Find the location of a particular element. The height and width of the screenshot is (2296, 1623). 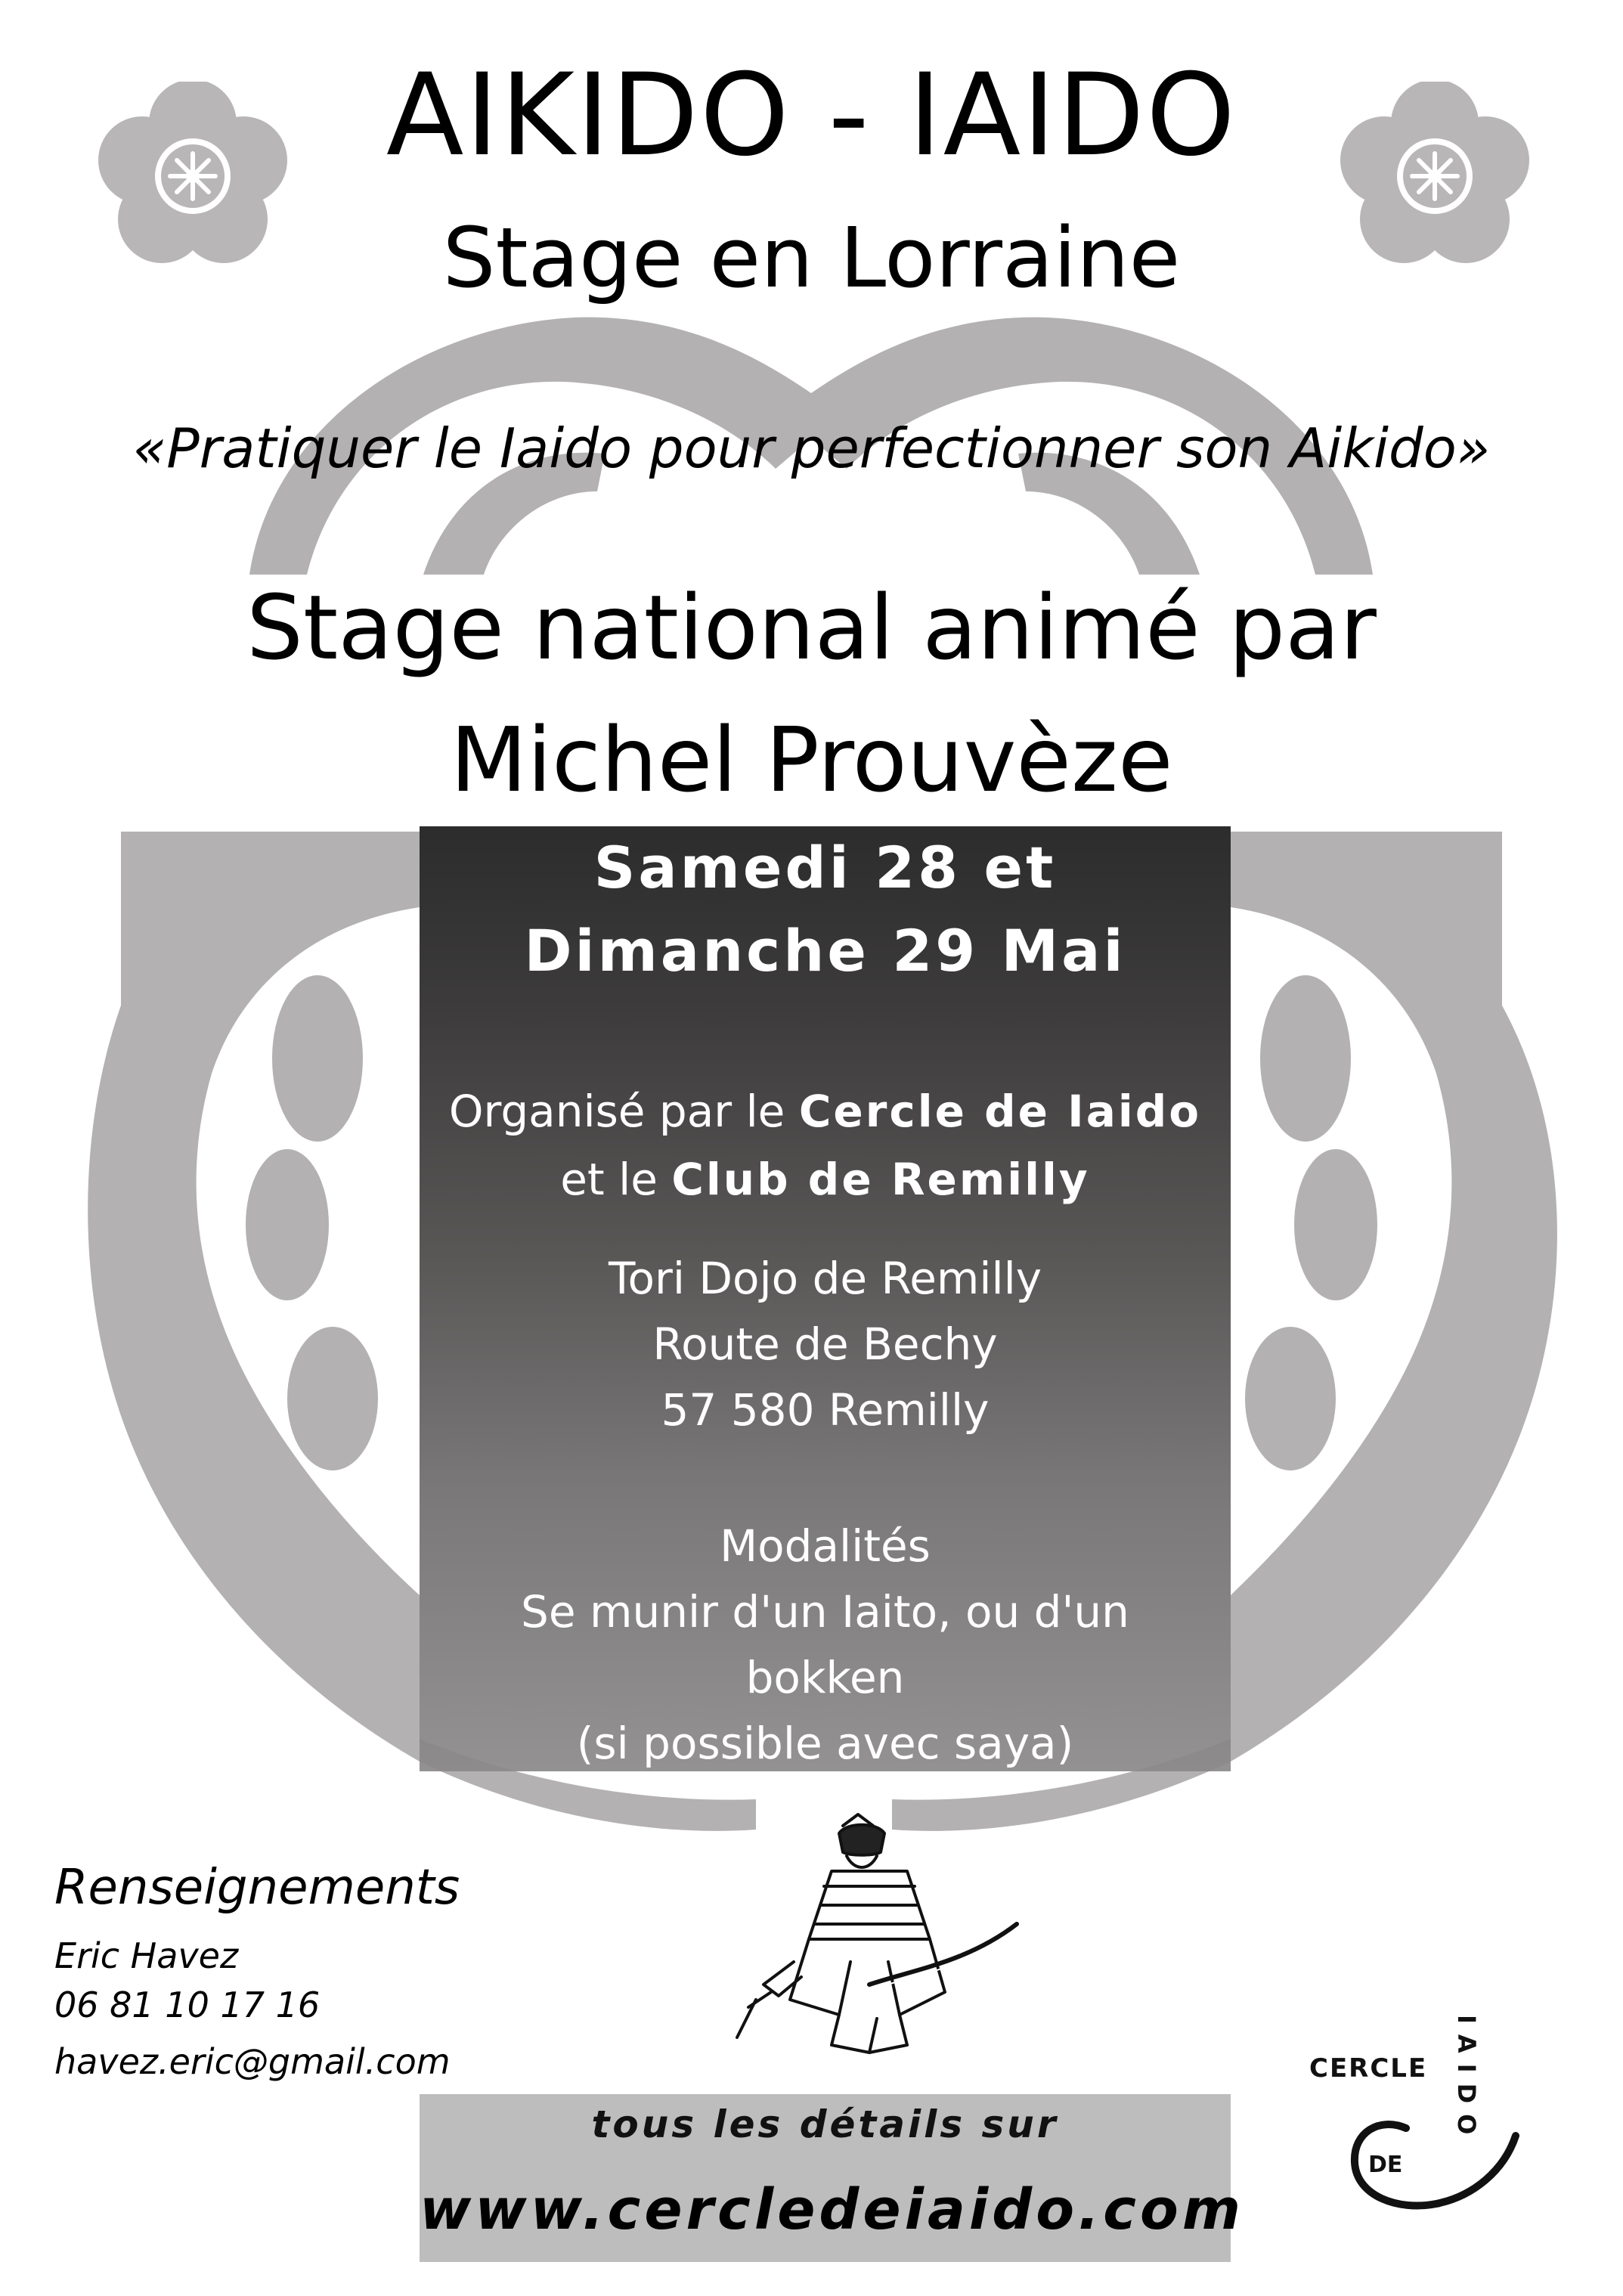

page-title: AIKIDO - IAIDO is located at coordinates (811, 115).